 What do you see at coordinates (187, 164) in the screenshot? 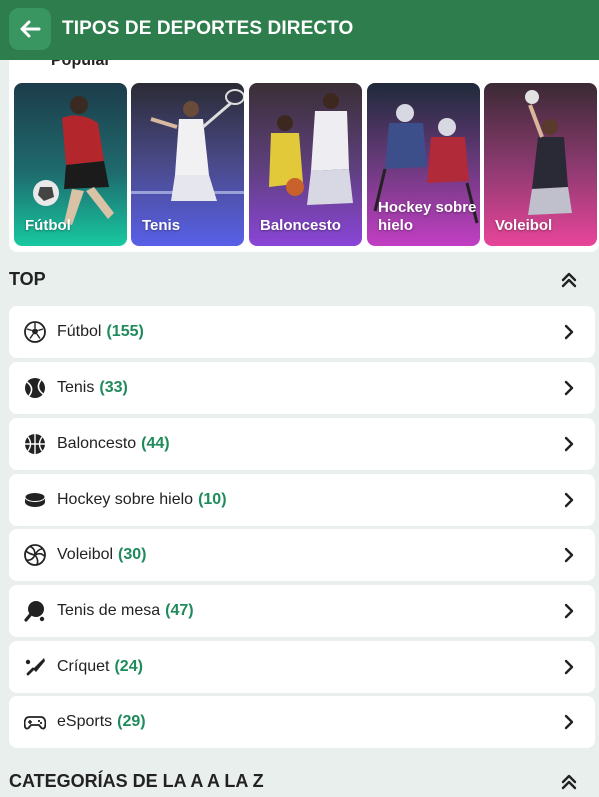
I see `popular-tile-tenis: Tenis` at bounding box center [187, 164].